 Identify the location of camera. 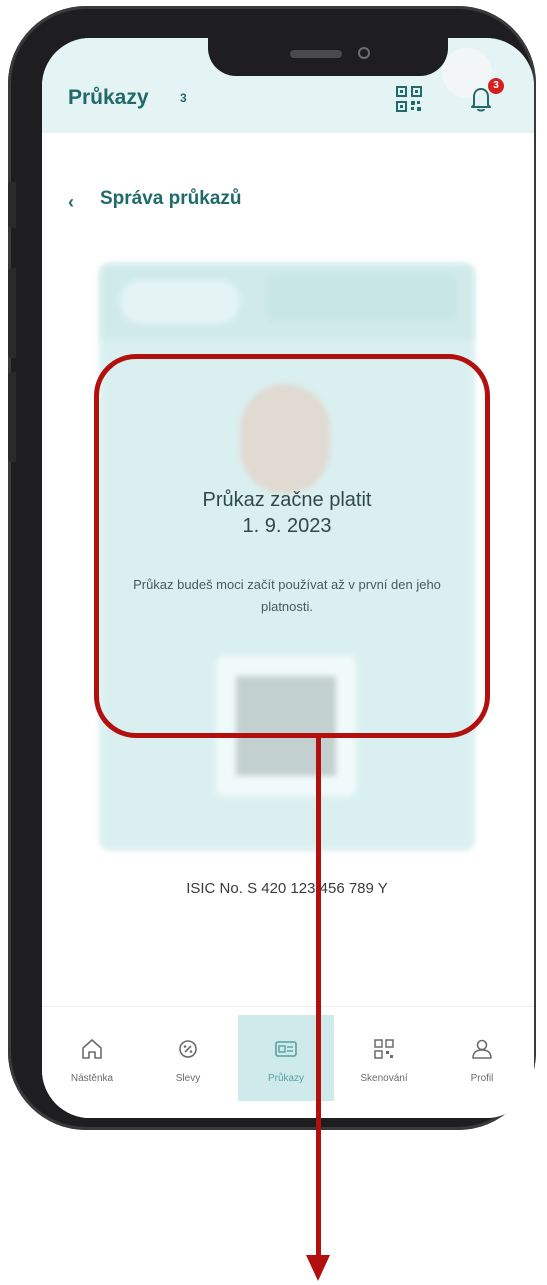
(364, 53).